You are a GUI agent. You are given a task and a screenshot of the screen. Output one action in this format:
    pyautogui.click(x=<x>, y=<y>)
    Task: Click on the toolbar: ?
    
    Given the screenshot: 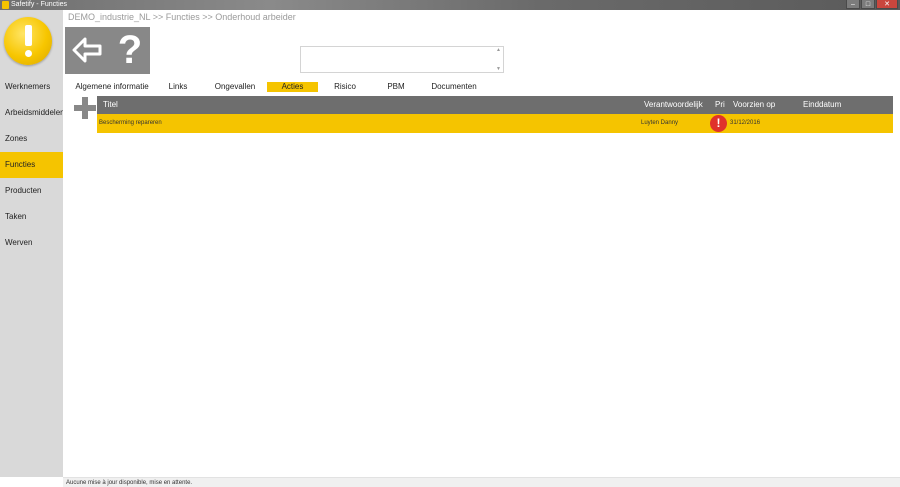 What is the action you would take?
    pyautogui.click(x=107, y=50)
    